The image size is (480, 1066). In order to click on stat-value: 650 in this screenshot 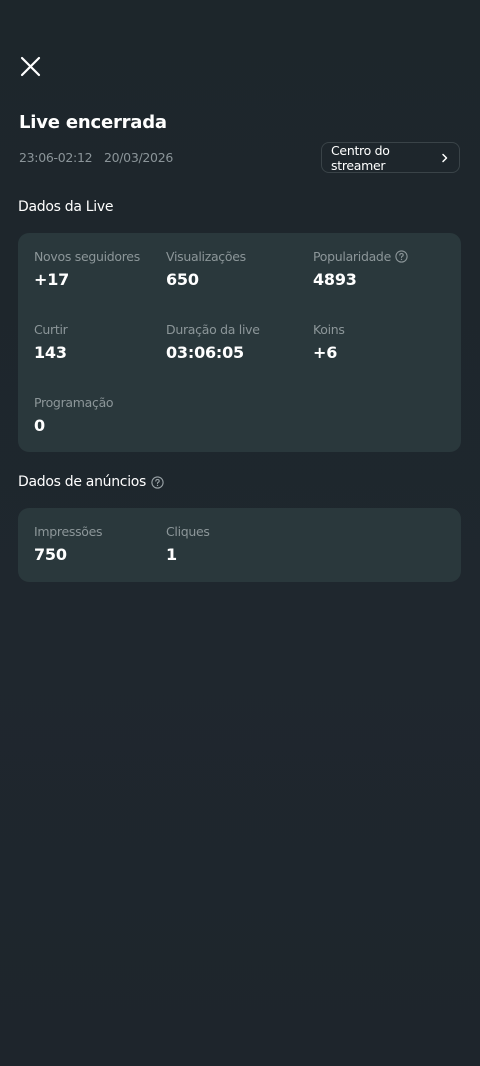, I will do `click(182, 279)`.